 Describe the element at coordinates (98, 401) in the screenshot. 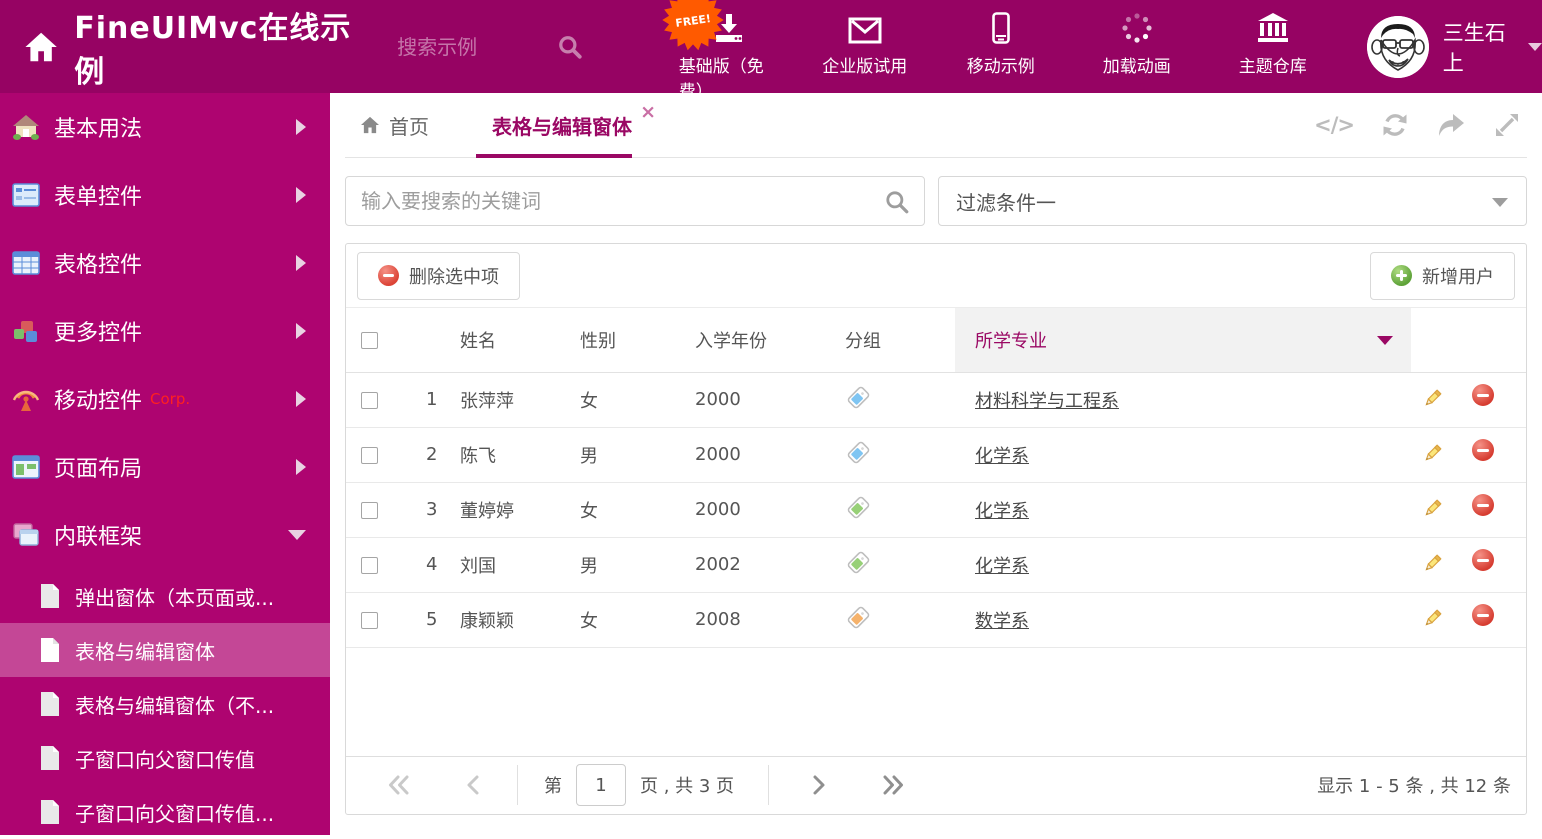

I see `sidebar-item-label: 移动控件` at that location.